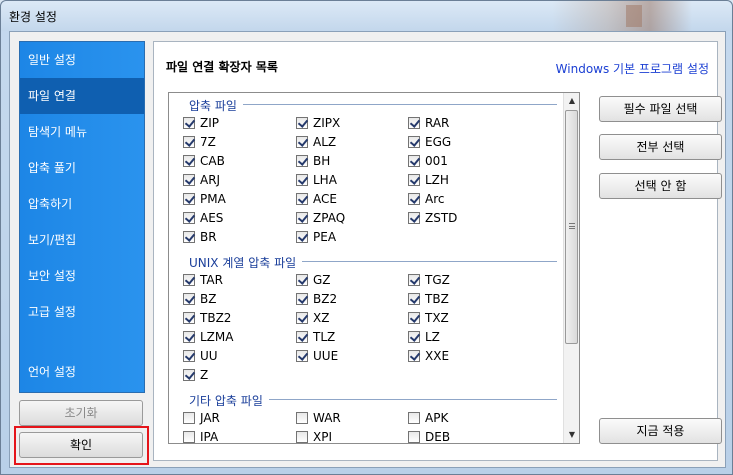  What do you see at coordinates (660, 147) in the screenshot?
I see `select-all-button: 전부 선택` at bounding box center [660, 147].